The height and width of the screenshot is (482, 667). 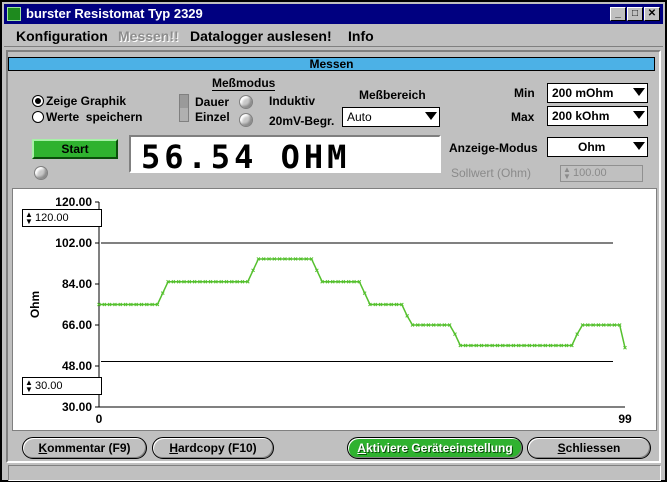 I want to click on y-max-value: 120.00, so click(x=52, y=218).